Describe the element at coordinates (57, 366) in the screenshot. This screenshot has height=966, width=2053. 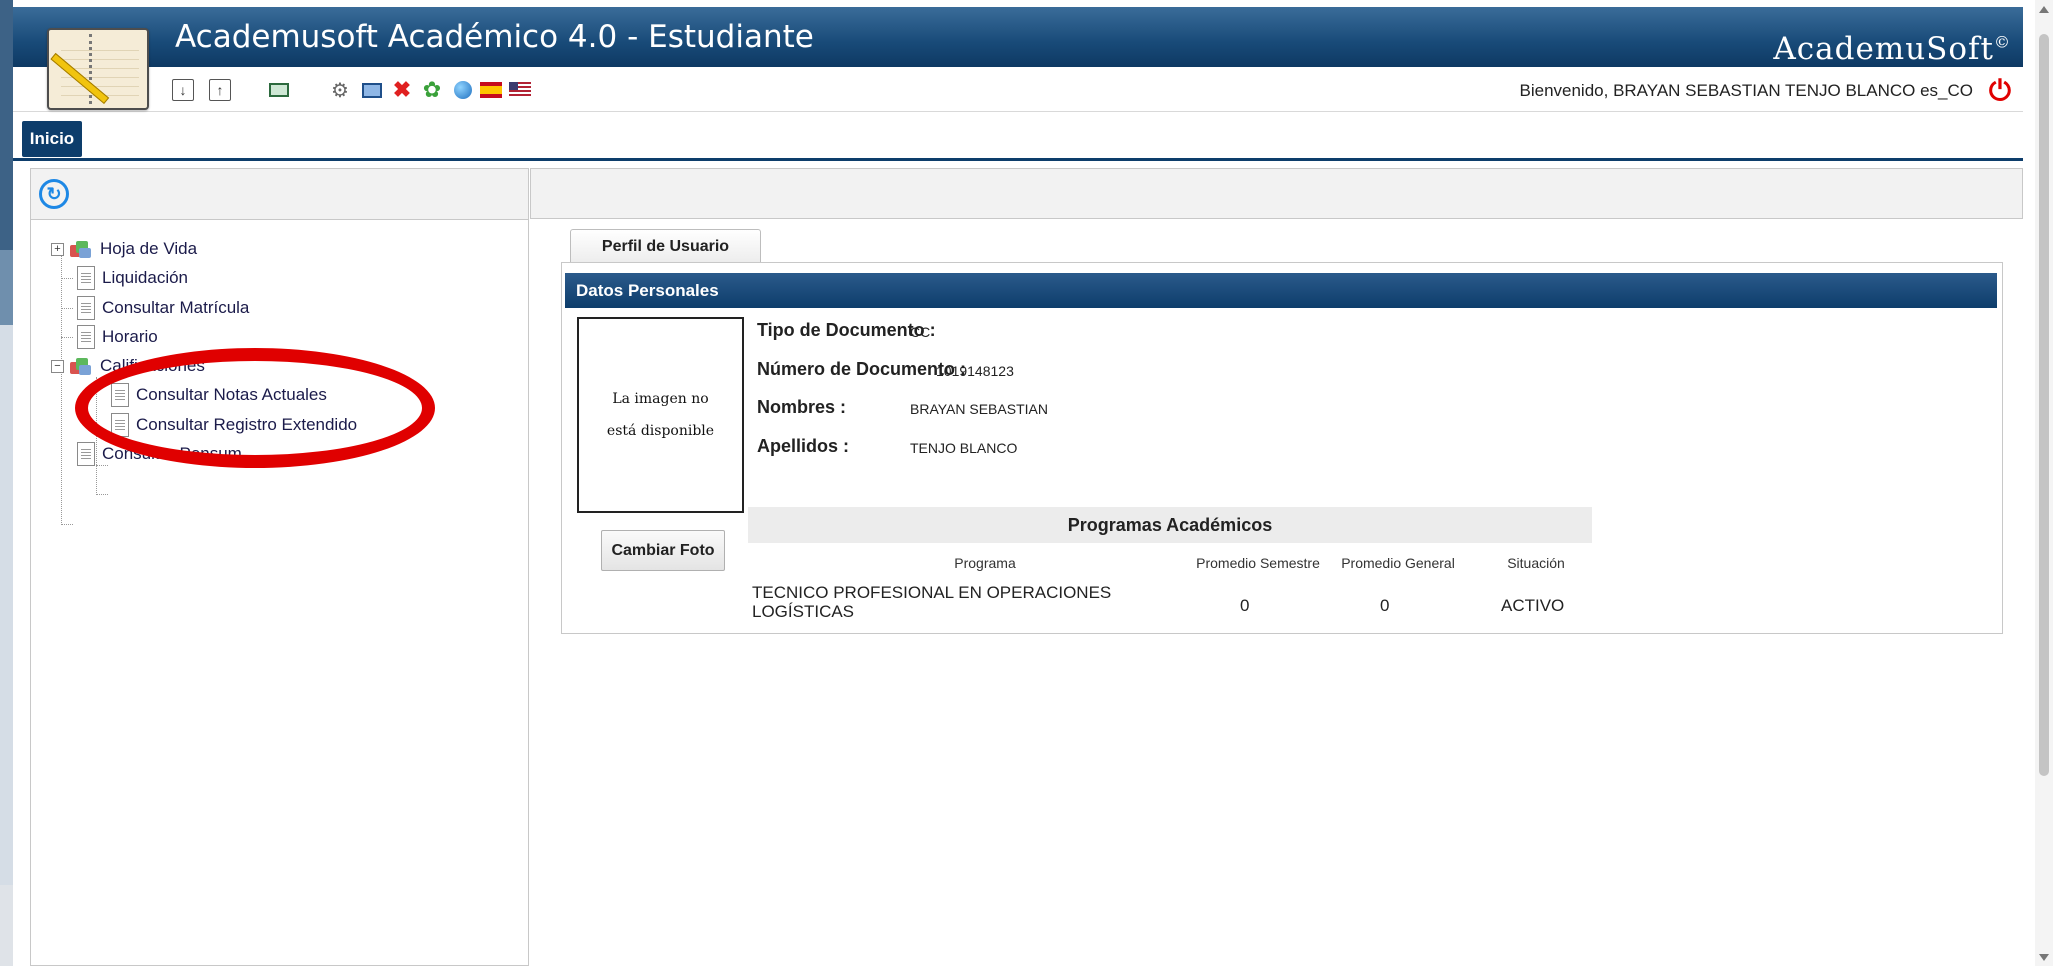
I see `collapse-icon: −` at that location.